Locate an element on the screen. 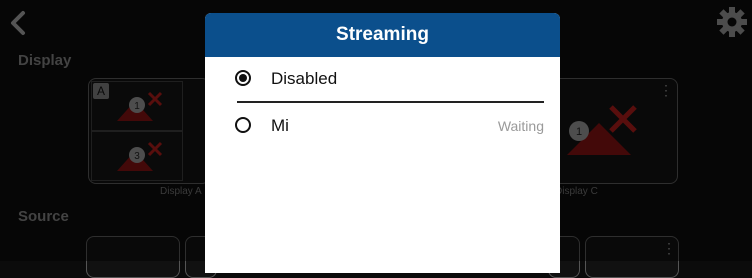  radio-unselected-icon is located at coordinates (243, 125).